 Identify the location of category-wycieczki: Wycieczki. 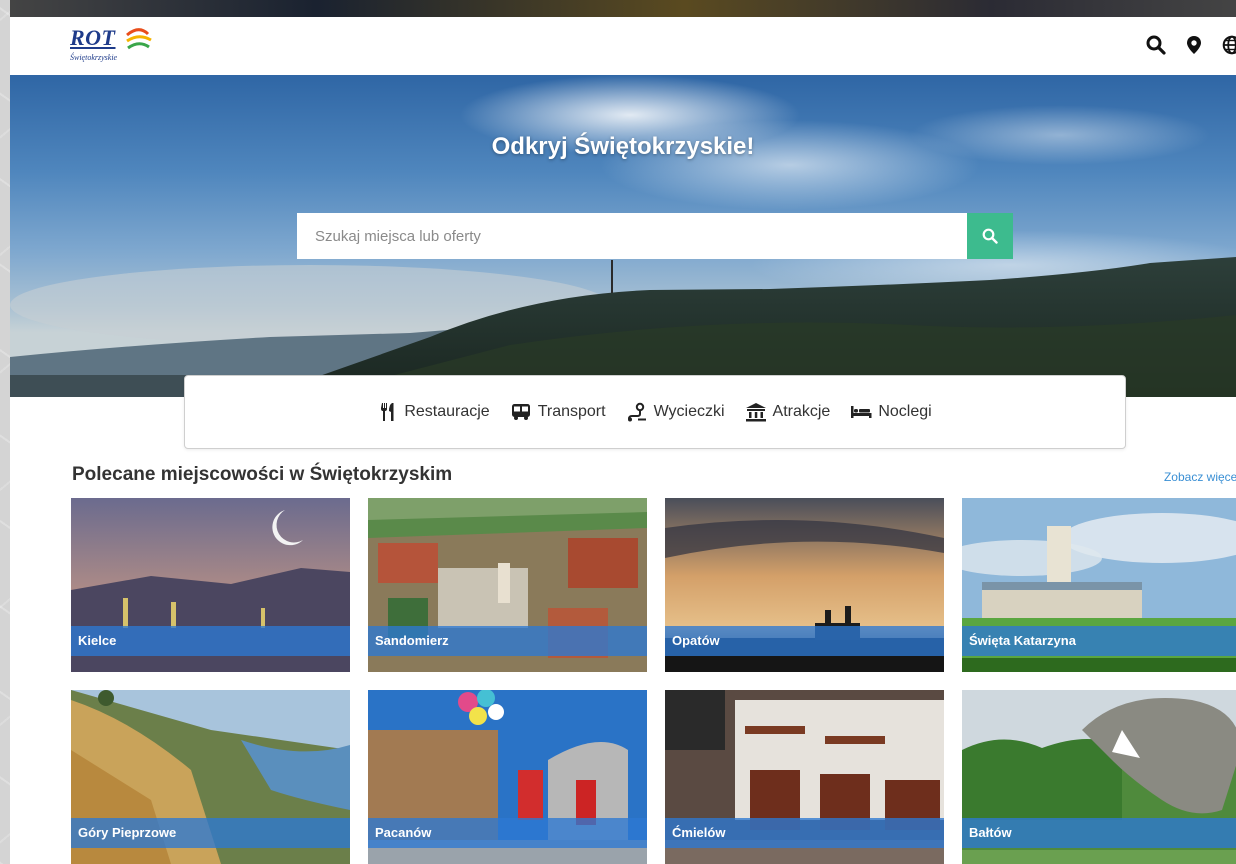
(675, 412).